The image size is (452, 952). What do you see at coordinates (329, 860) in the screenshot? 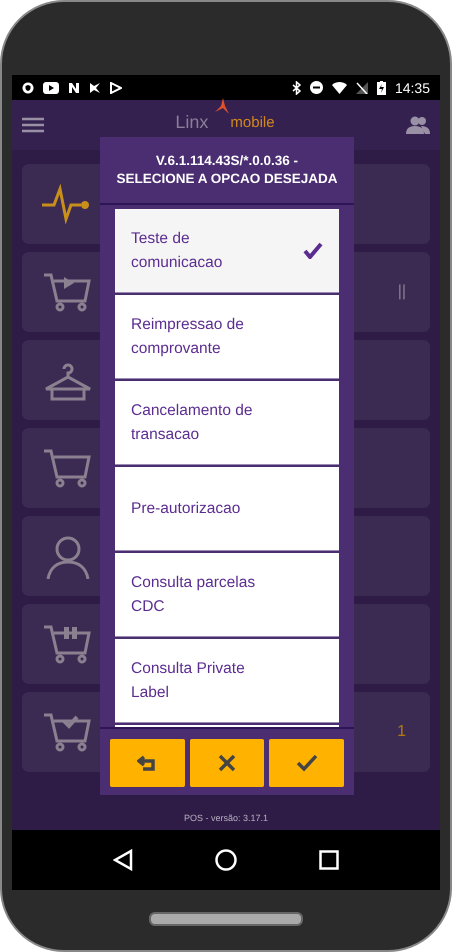
I see `recents-icon` at bounding box center [329, 860].